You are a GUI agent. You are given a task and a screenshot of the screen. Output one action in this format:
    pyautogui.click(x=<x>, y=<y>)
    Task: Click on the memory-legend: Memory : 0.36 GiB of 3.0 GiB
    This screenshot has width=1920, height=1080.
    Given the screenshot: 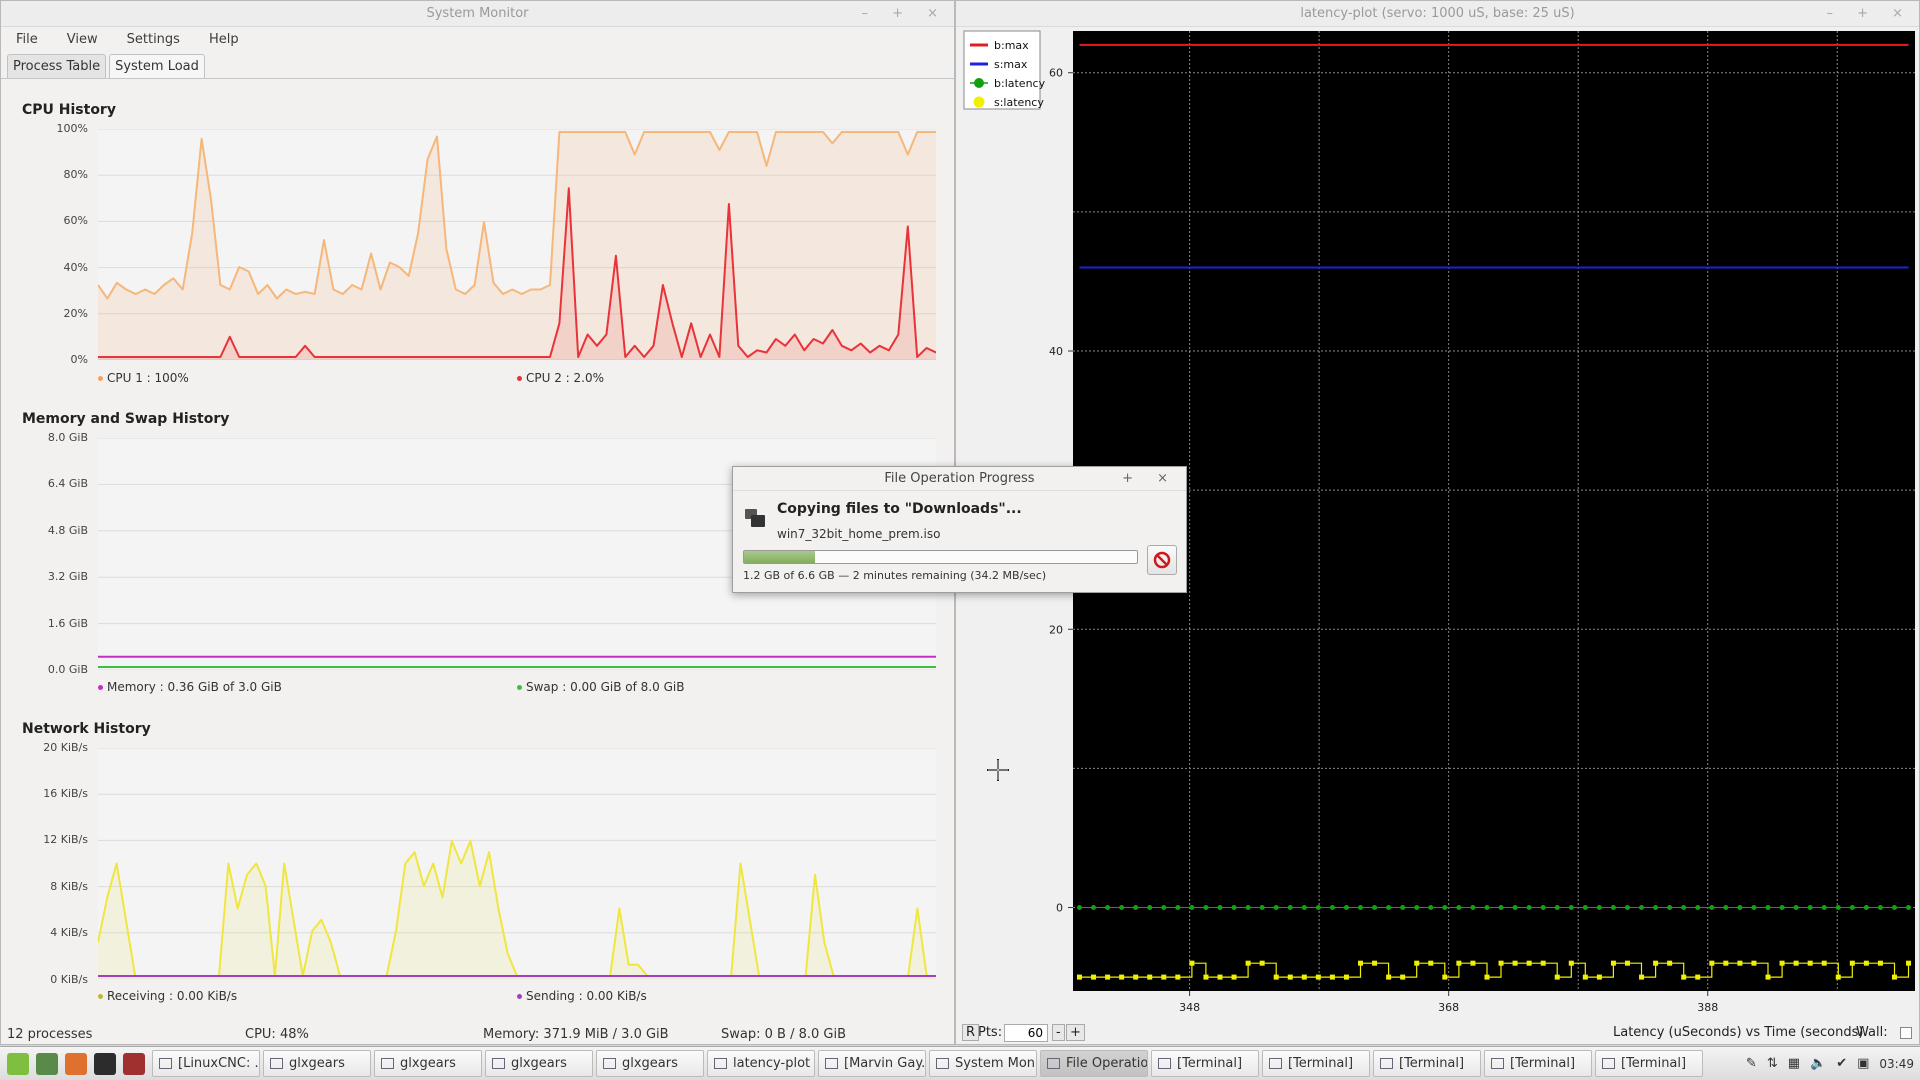 What is the action you would take?
    pyautogui.click(x=190, y=687)
    